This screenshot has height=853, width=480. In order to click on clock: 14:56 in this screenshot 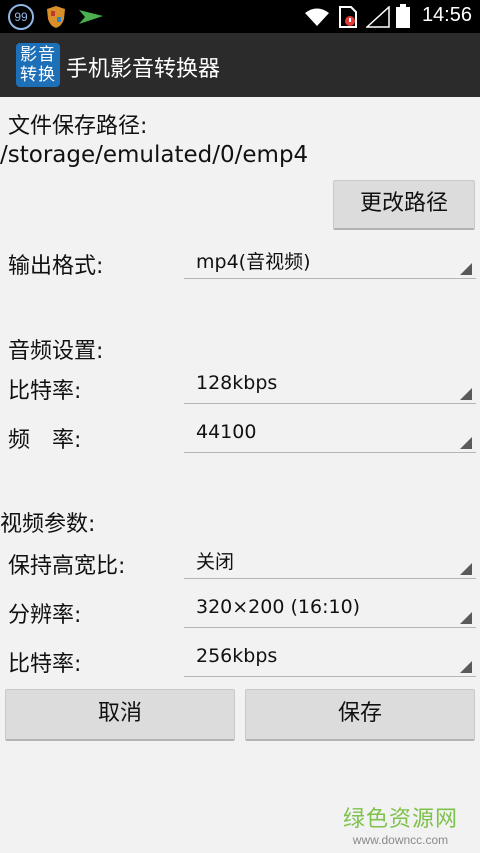, I will do `click(446, 15)`.